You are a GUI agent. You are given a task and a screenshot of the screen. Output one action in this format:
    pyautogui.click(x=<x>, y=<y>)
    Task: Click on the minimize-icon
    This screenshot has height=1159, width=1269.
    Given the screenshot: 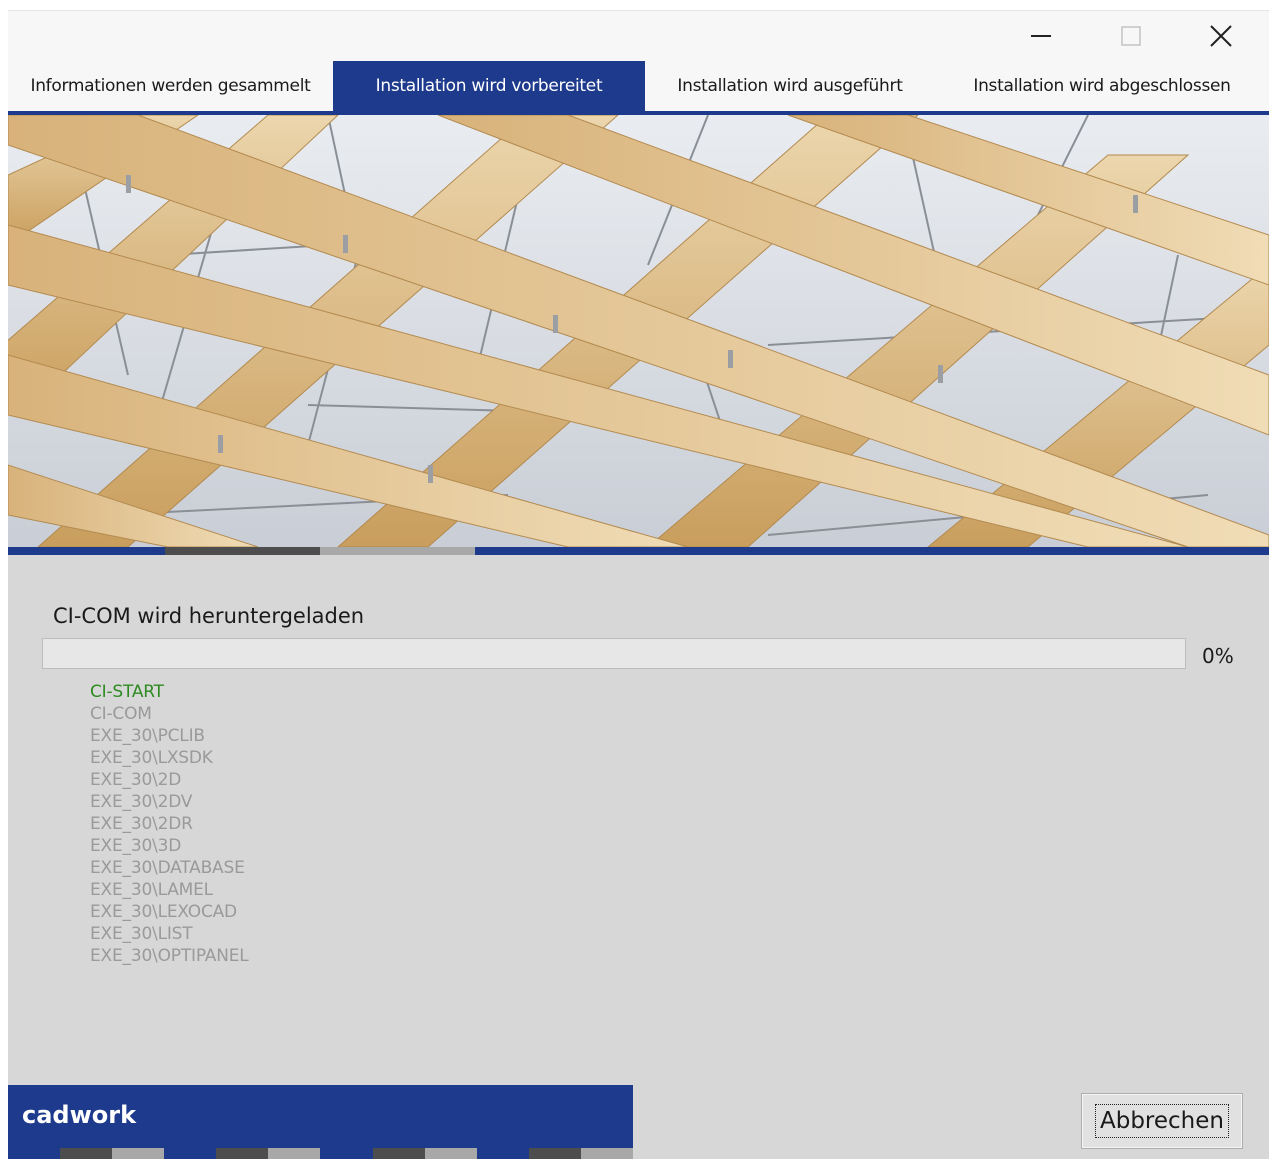 What is the action you would take?
    pyautogui.click(x=1041, y=36)
    